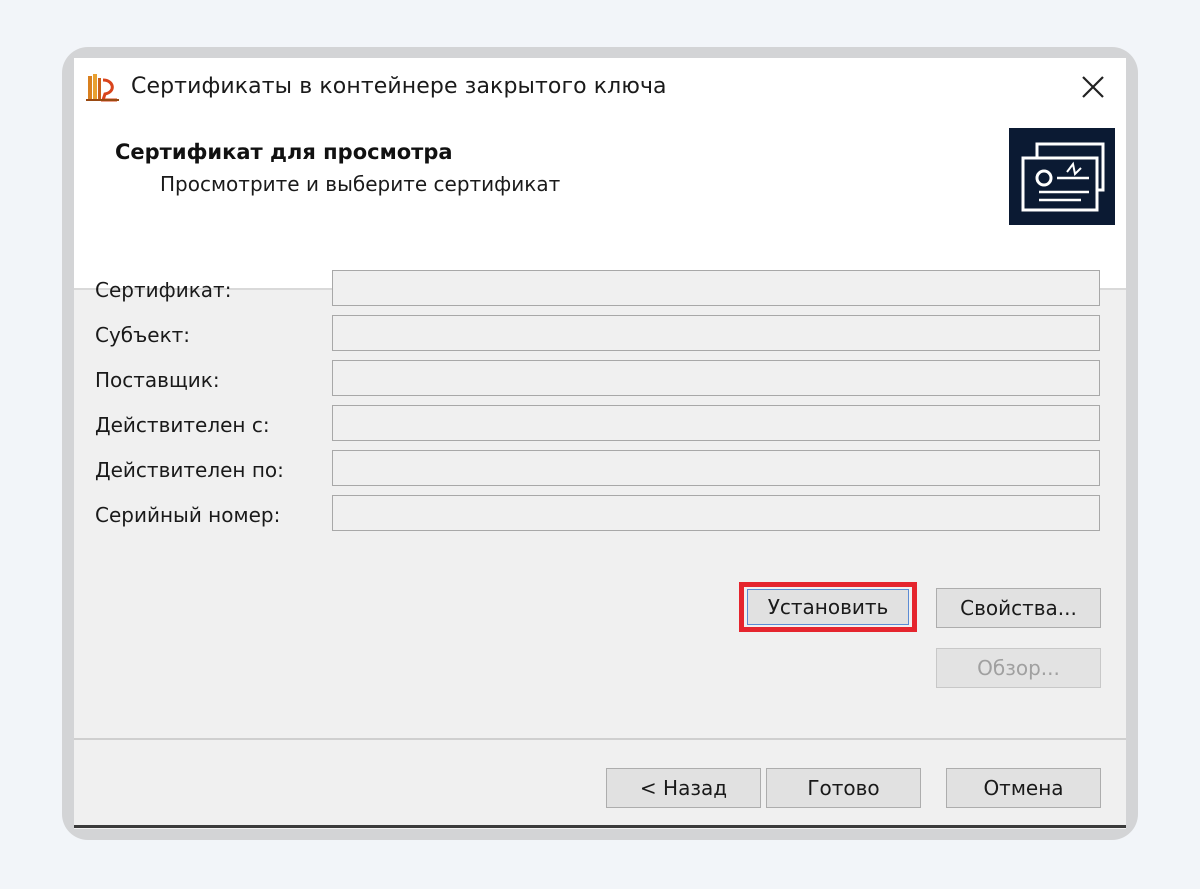  Describe the element at coordinates (716, 288) in the screenshot. I see `certificate-field` at that location.